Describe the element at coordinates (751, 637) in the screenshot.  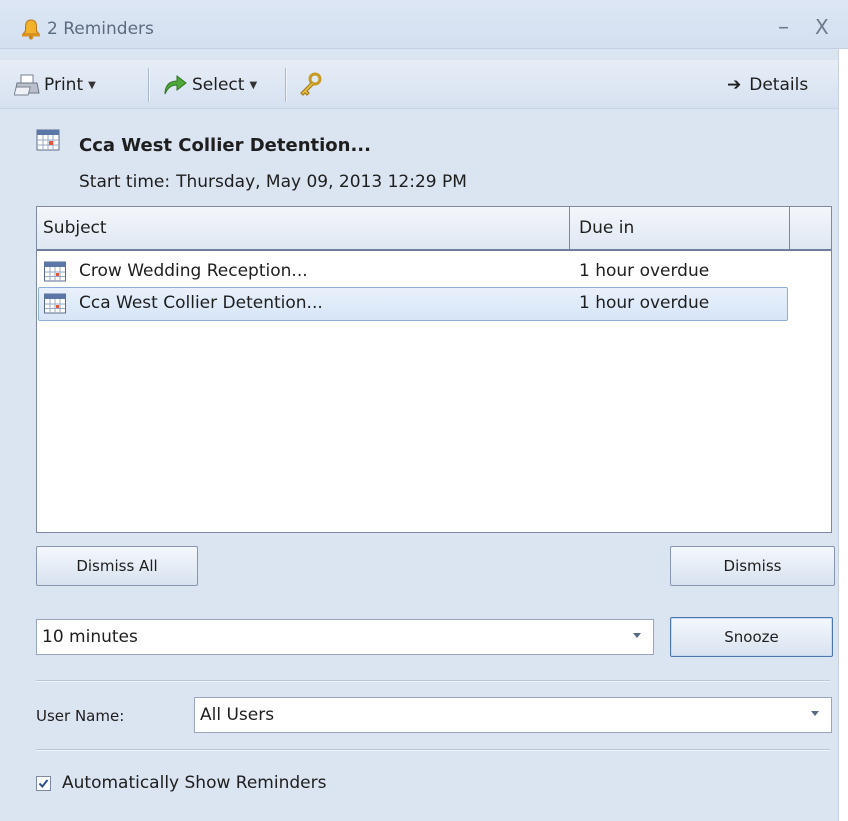
I see `snooze-button: Snooze` at that location.